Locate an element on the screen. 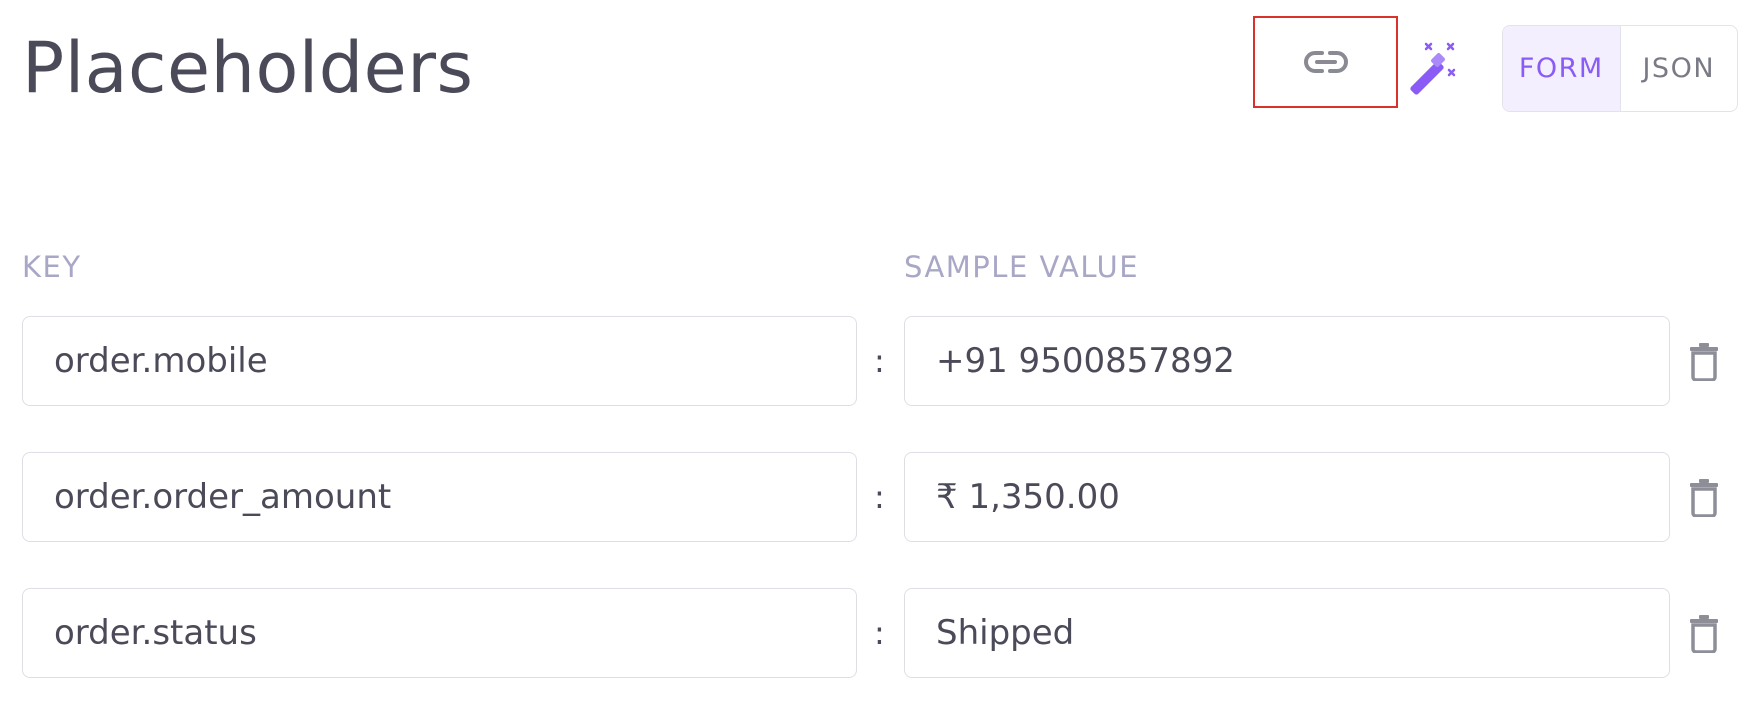 The width and height of the screenshot is (1758, 704). magic-wand-icon is located at coordinates (1433, 68).